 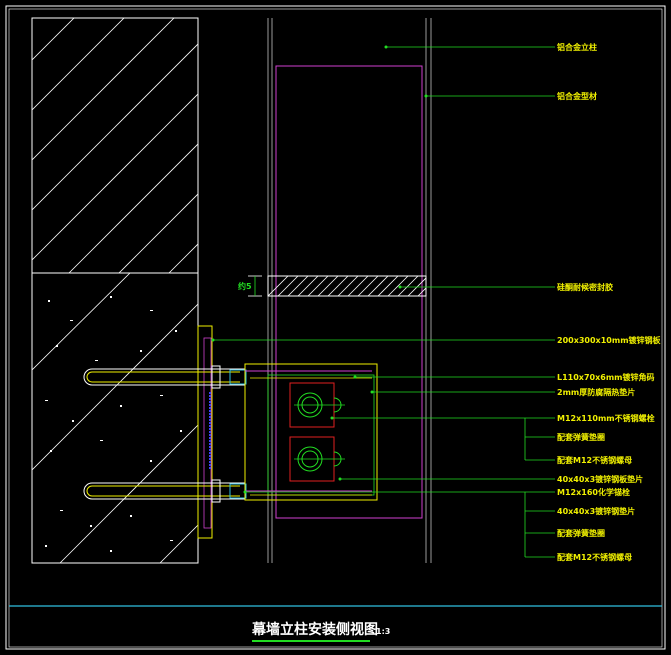 What do you see at coordinates (594, 557) in the screenshot?
I see `label-nut-2: 配套M12不锈钢螺母` at bounding box center [594, 557].